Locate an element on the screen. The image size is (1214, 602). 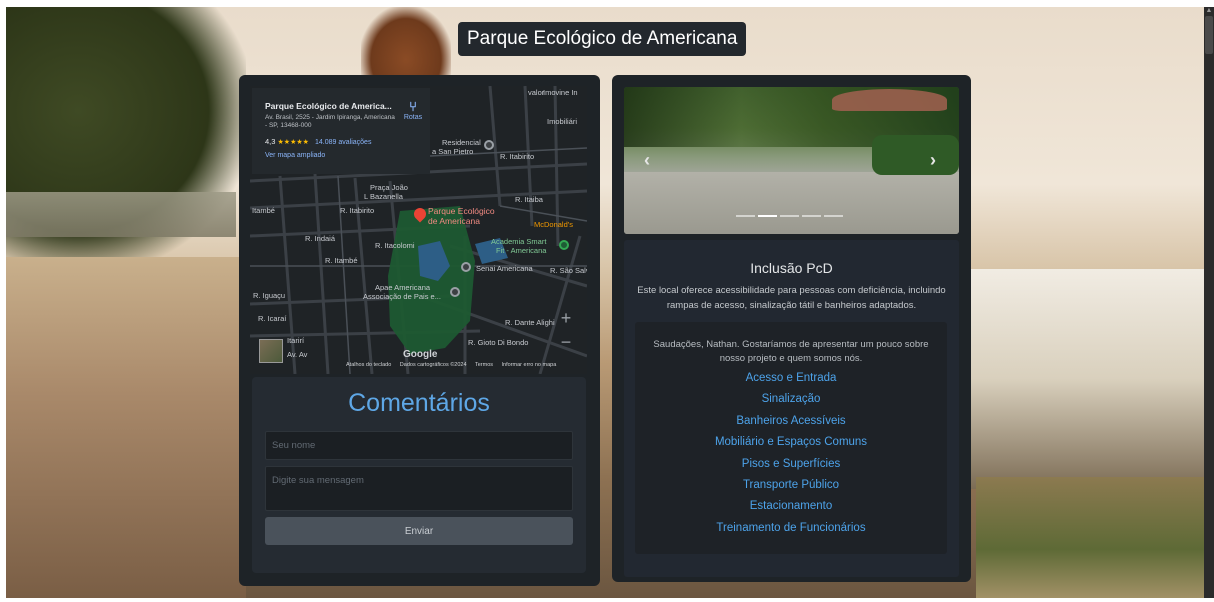
carousel-photo-umbrella is located at coordinates (889, 100).